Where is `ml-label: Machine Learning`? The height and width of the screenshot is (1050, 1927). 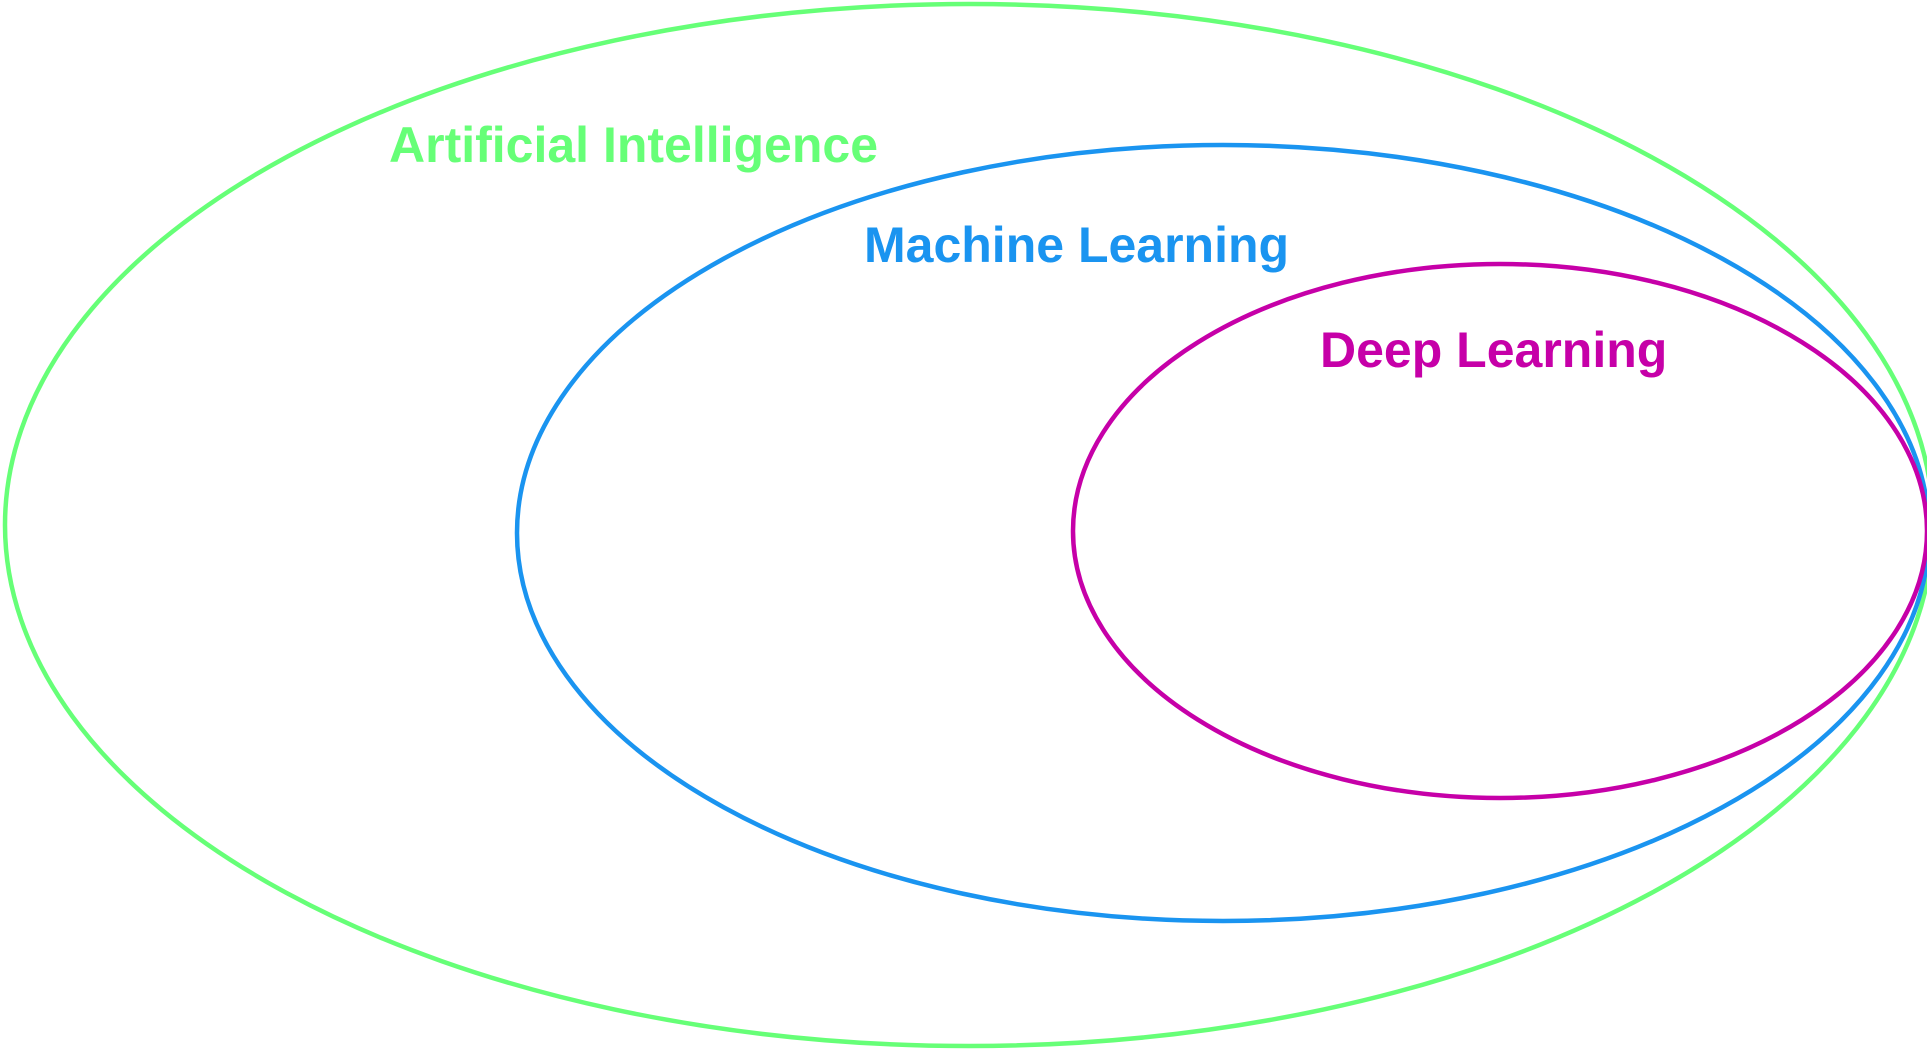 ml-label: Machine Learning is located at coordinates (1076, 245).